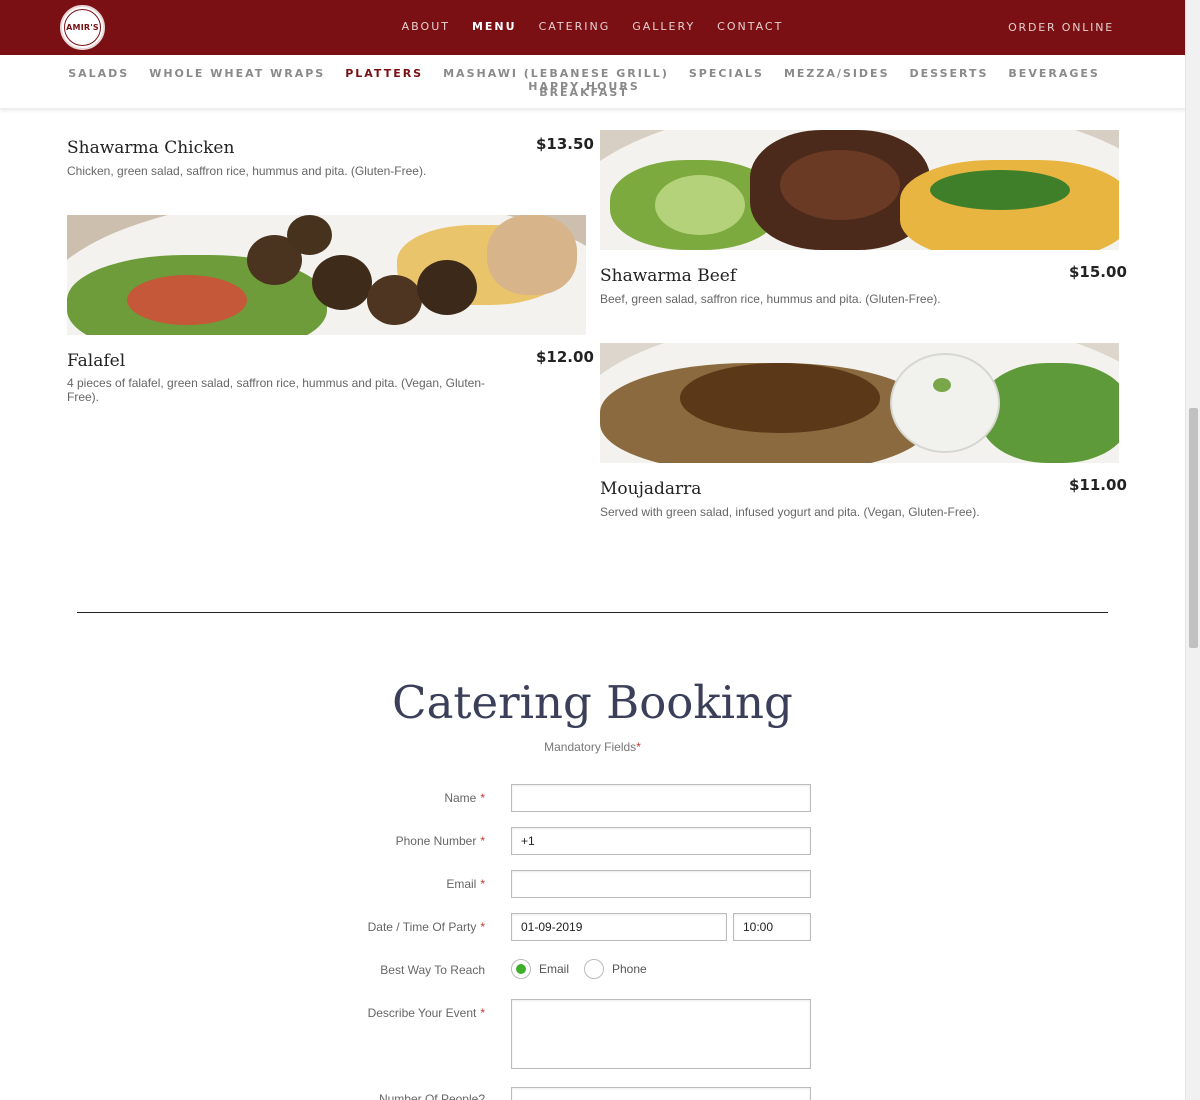 Image resolution: width=1200 pixels, height=1100 pixels. I want to click on category-beverages: BEVERAGES, so click(1053, 73).